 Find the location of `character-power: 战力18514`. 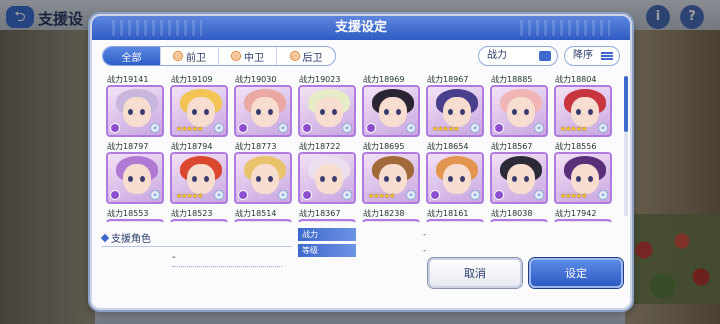

character-power: 战力18514 is located at coordinates (256, 213).